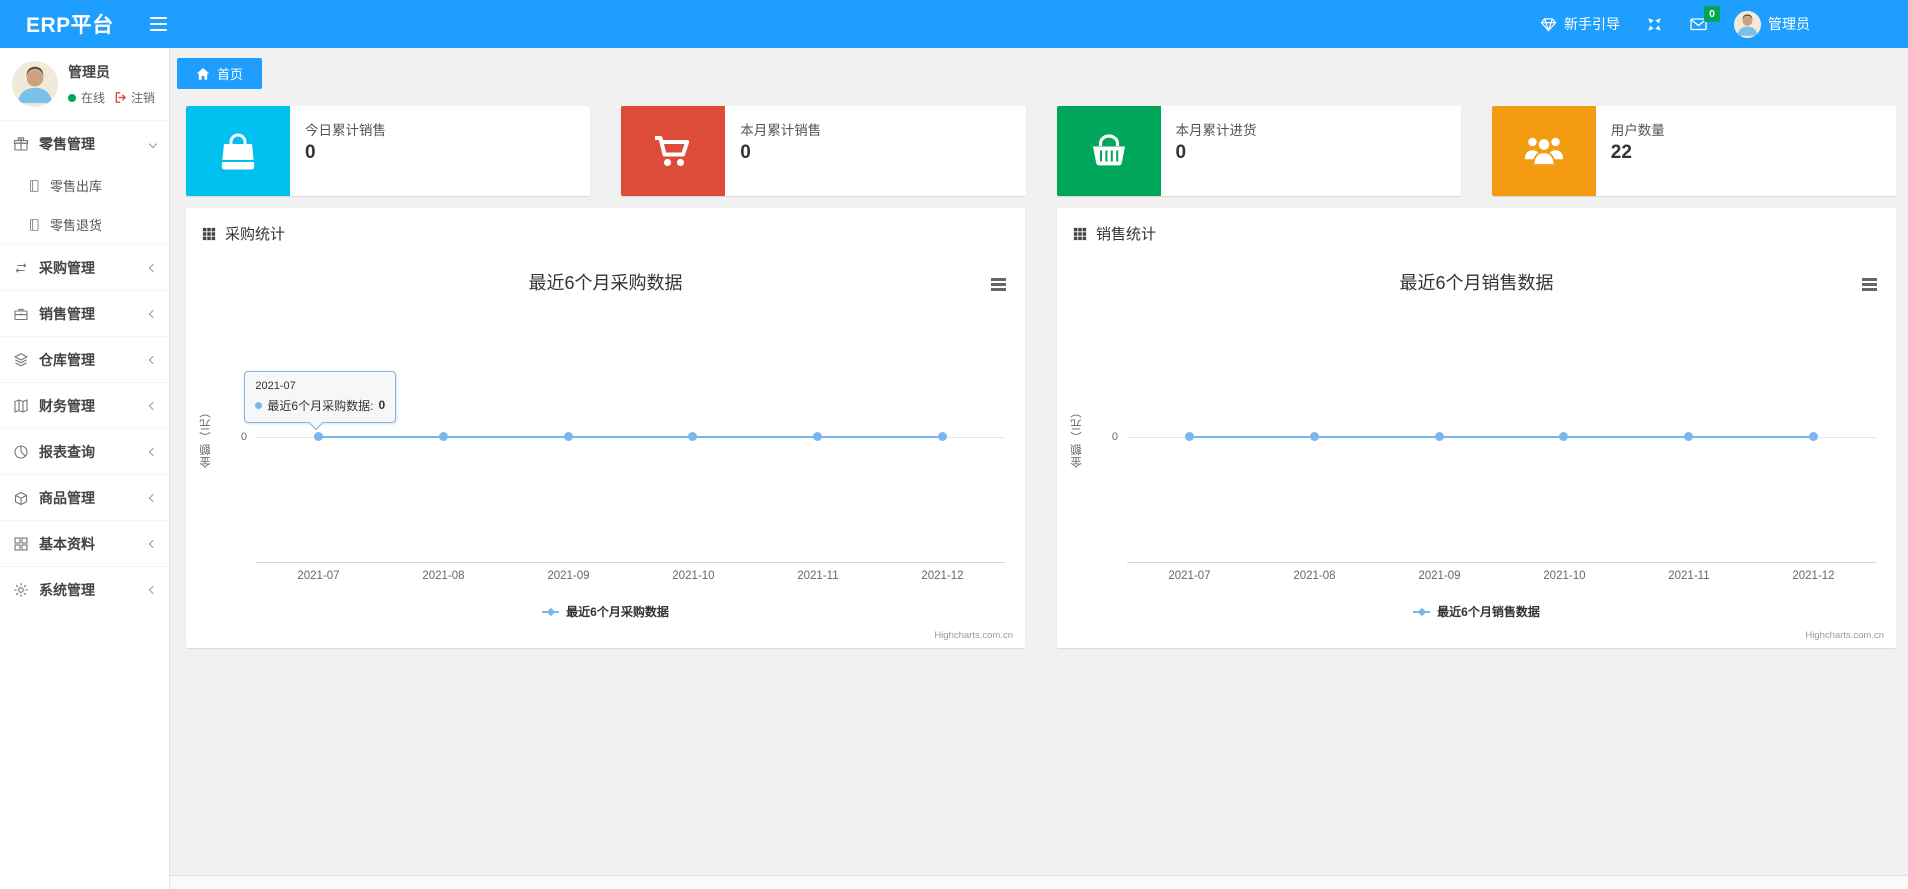  What do you see at coordinates (1712, 14) in the screenshot?
I see `mail-count-badge: 0` at bounding box center [1712, 14].